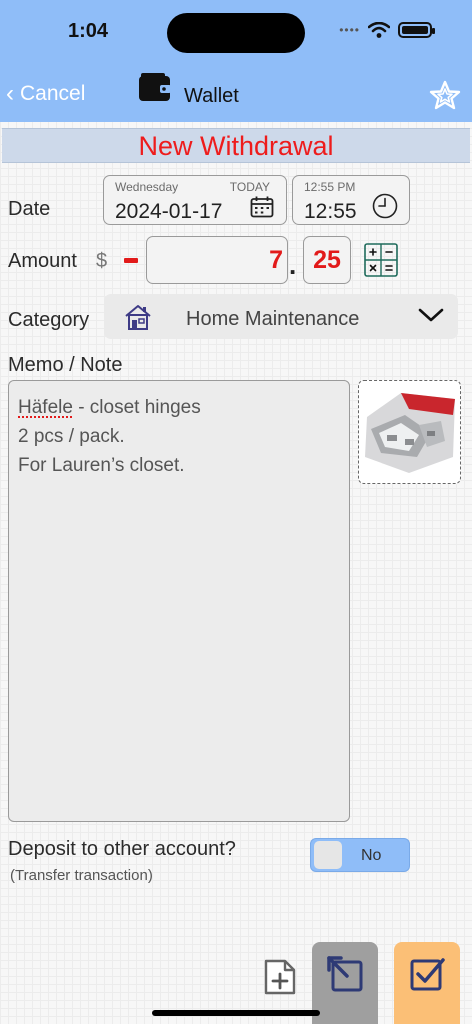  What do you see at coordinates (81, 875) in the screenshot?
I see `deposit-subtext: (Transfer transaction)` at bounding box center [81, 875].